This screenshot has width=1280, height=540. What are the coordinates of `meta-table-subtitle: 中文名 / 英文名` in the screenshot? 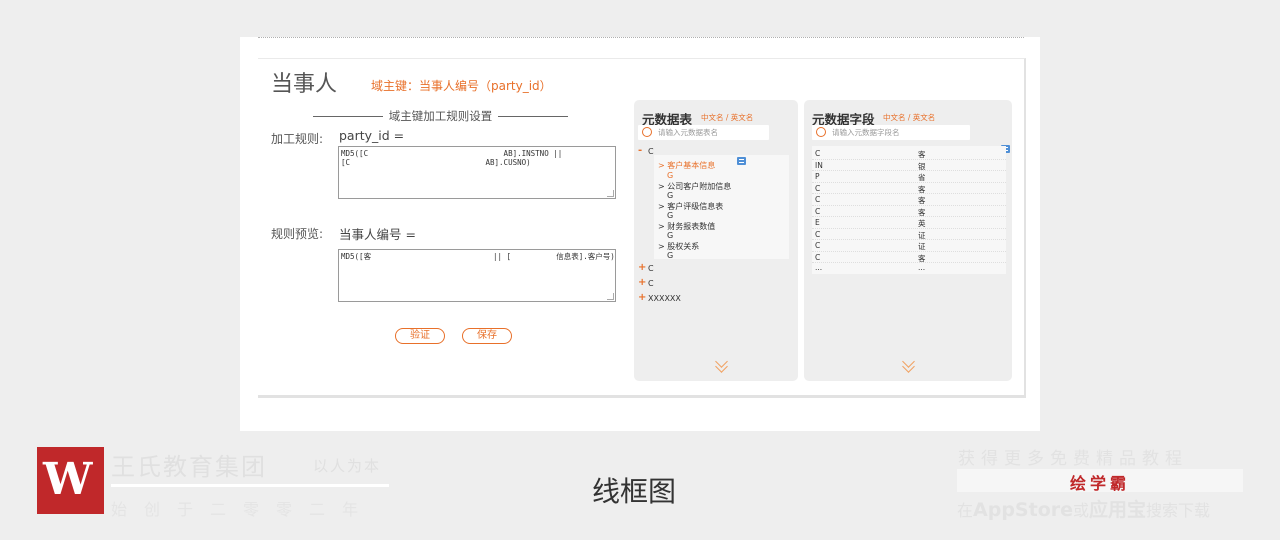 It's located at (727, 117).